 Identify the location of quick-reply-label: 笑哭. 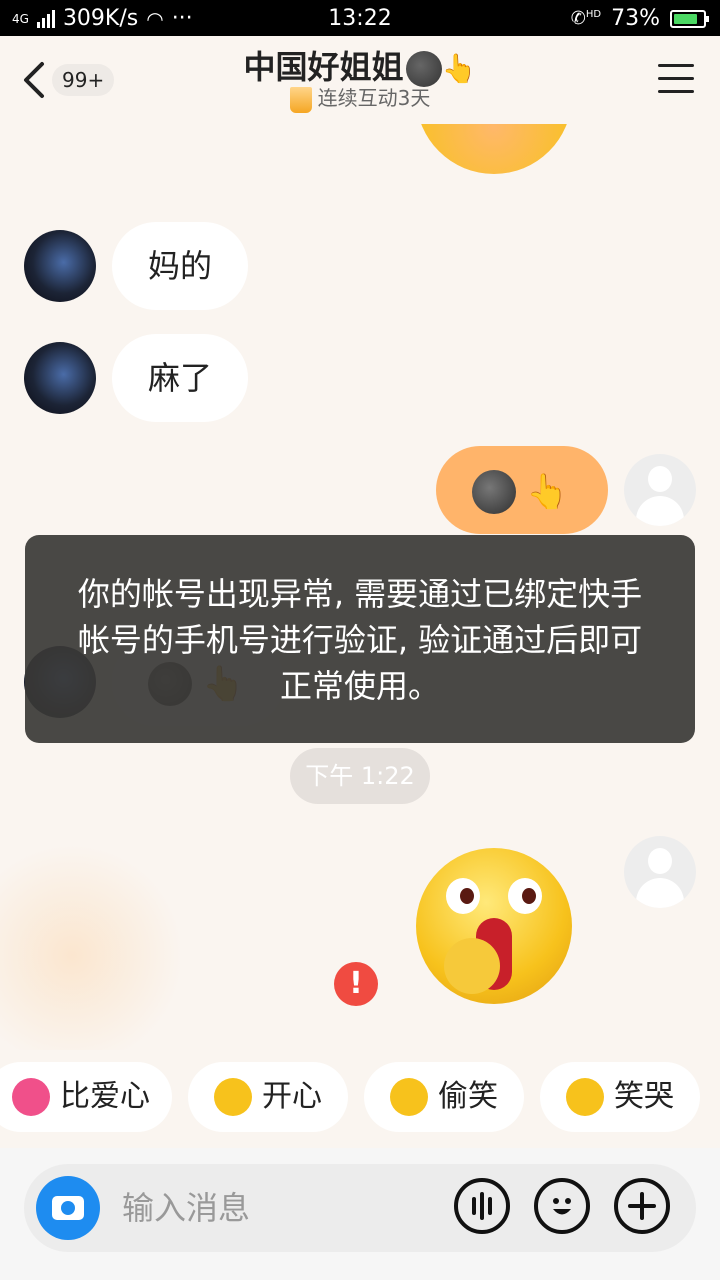
(644, 1096).